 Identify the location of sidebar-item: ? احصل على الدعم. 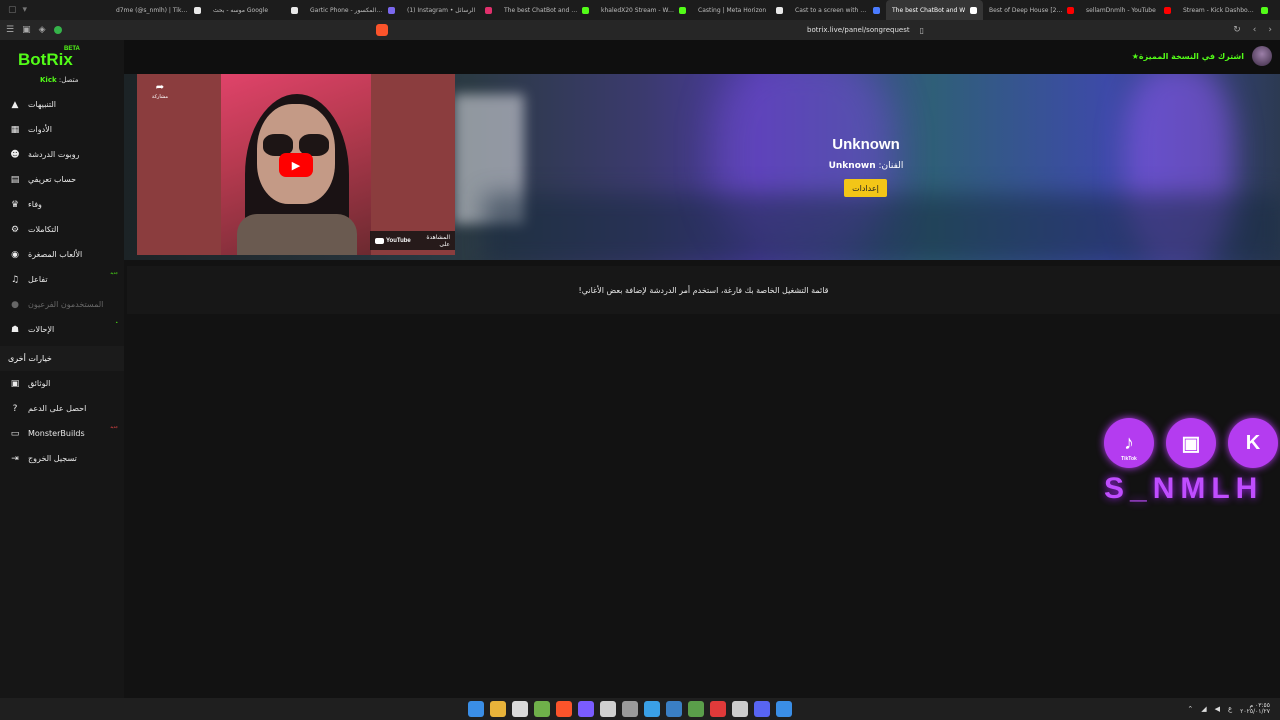
(62, 408).